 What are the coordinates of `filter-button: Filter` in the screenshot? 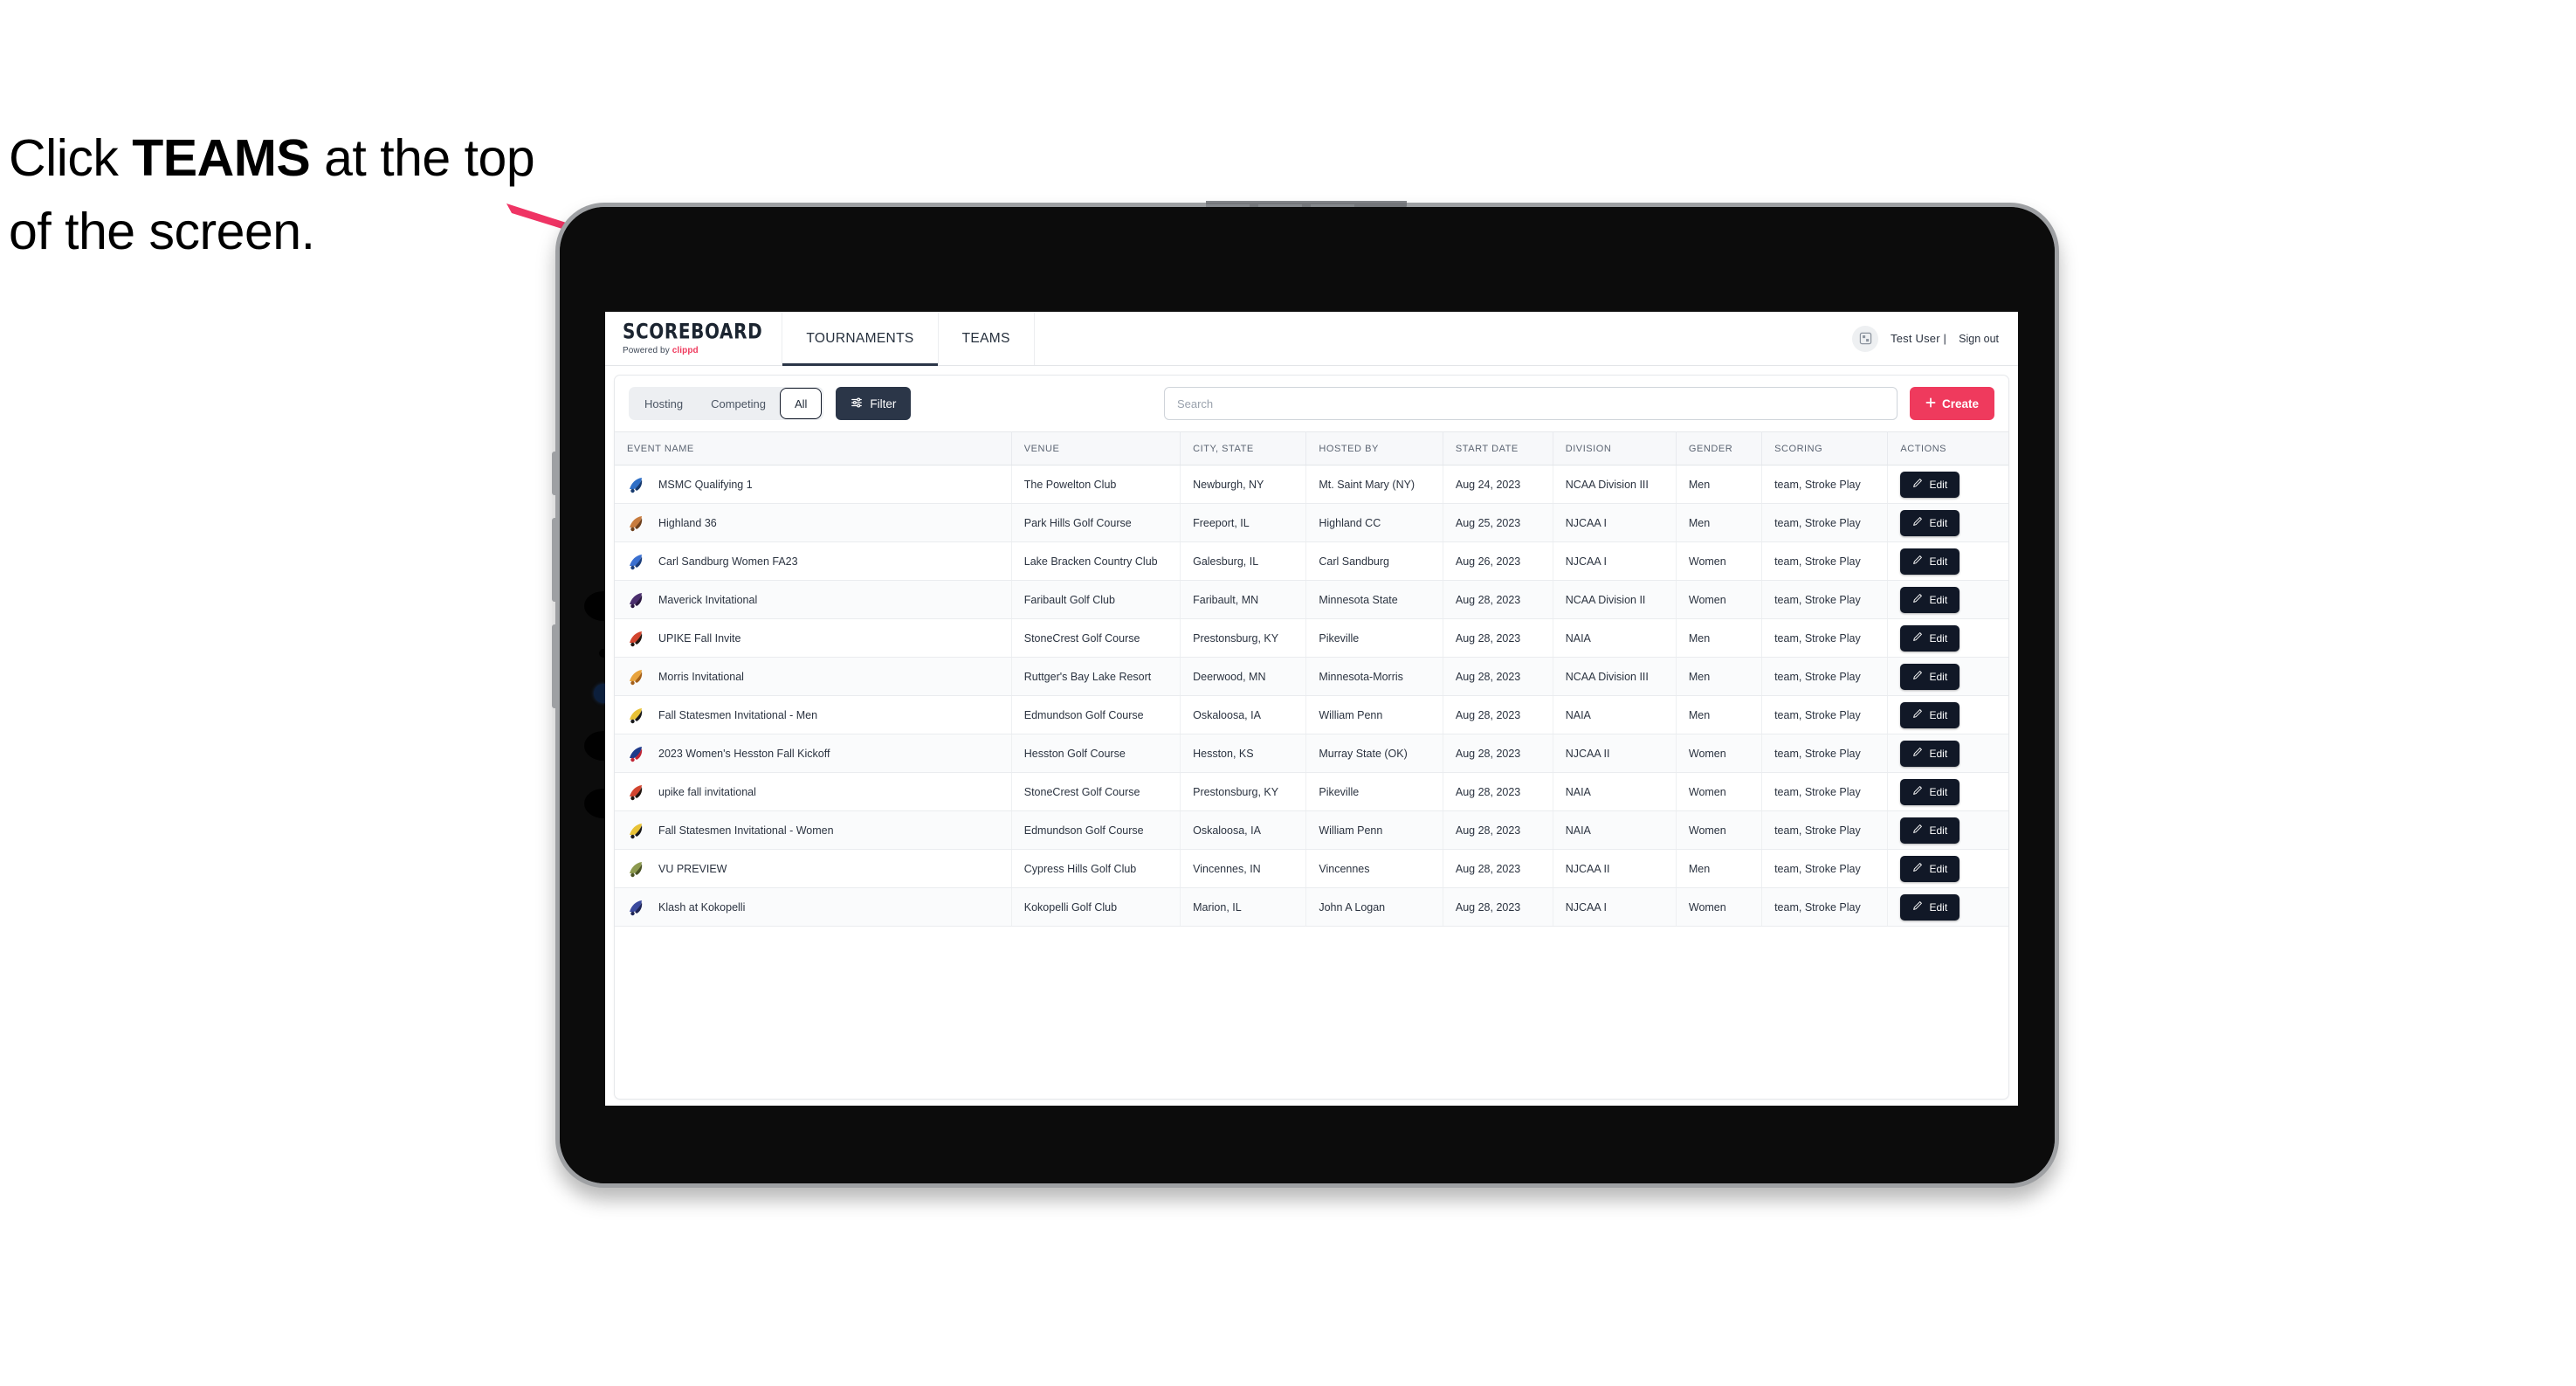 It's located at (874, 403).